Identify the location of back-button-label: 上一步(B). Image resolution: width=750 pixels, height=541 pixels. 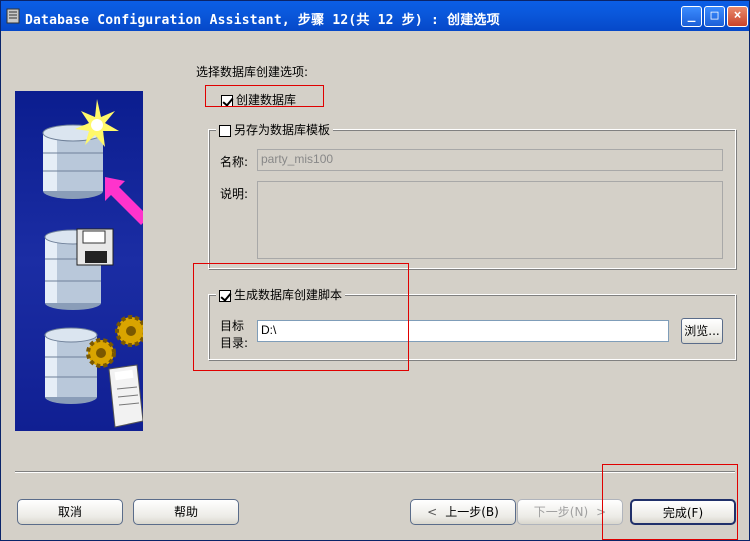
(472, 512).